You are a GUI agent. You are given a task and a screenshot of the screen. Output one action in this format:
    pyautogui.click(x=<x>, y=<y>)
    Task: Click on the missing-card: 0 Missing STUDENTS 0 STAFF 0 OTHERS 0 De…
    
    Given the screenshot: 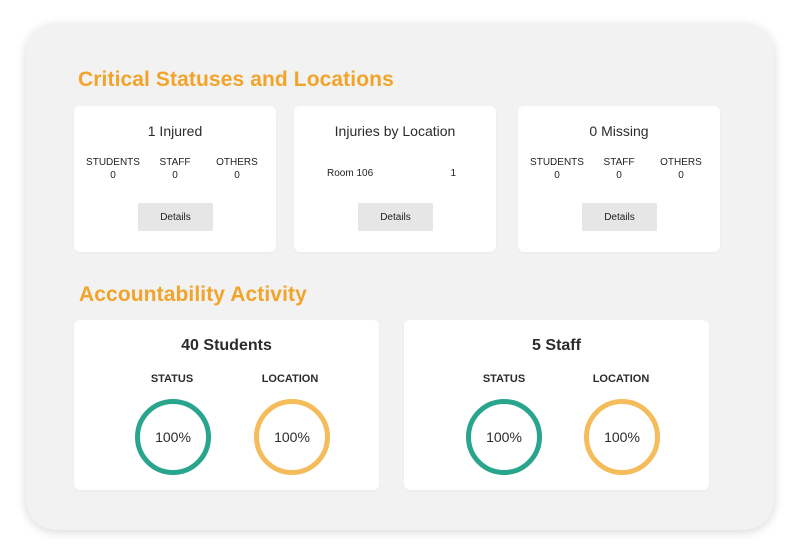 What is the action you would take?
    pyautogui.click(x=619, y=179)
    